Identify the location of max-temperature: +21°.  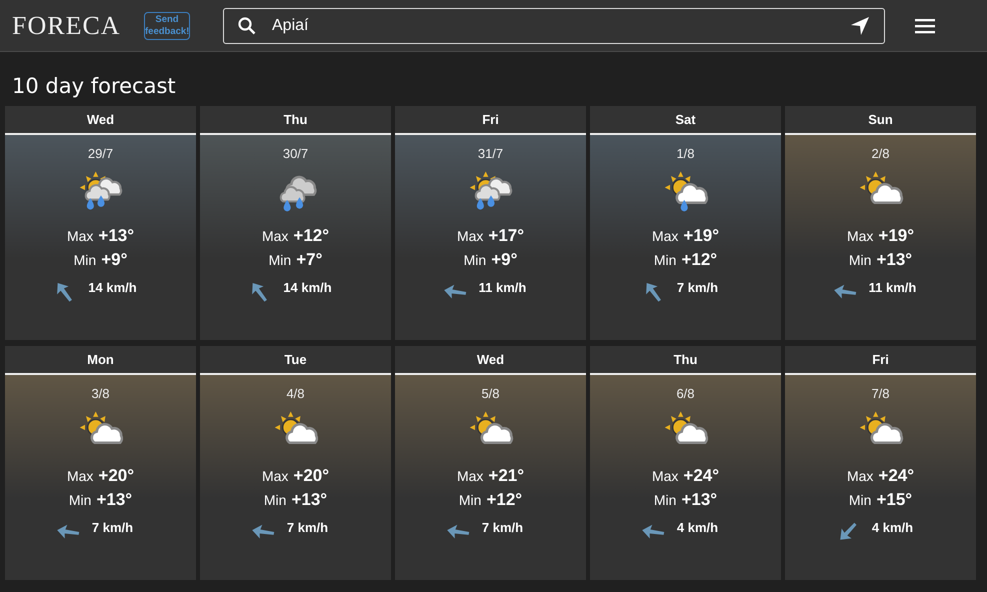
(506, 476).